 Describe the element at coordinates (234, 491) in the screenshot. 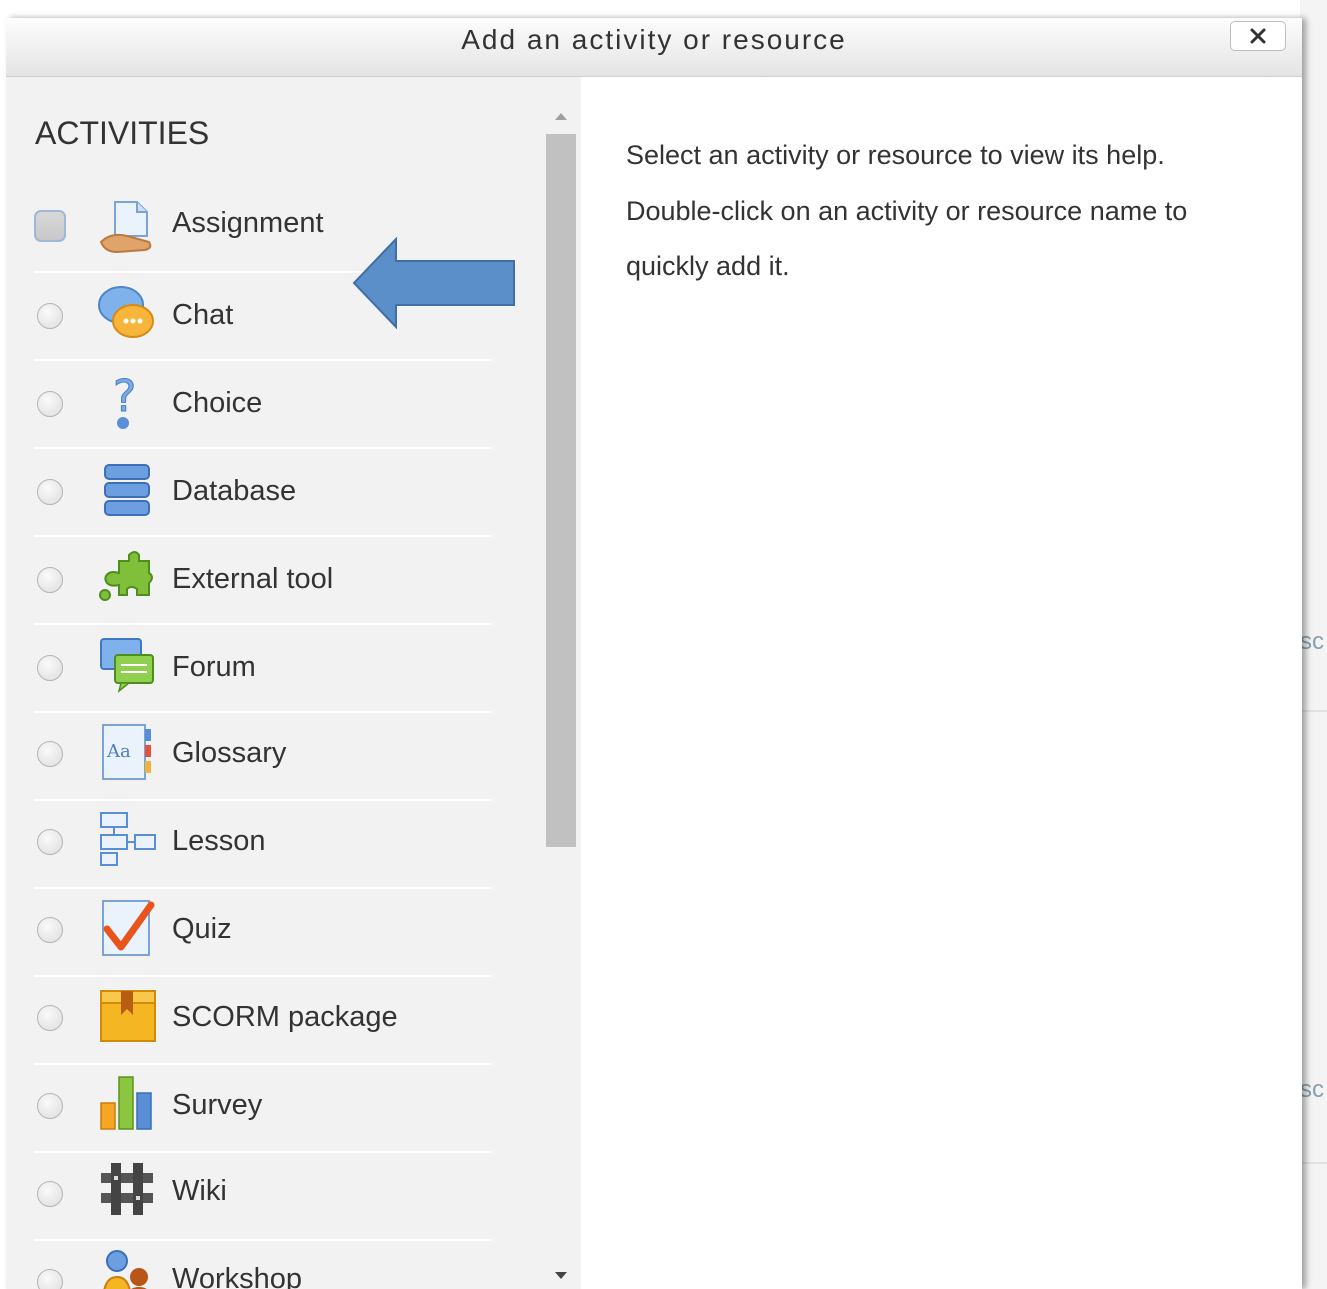

I see `activity-label: Database` at that location.